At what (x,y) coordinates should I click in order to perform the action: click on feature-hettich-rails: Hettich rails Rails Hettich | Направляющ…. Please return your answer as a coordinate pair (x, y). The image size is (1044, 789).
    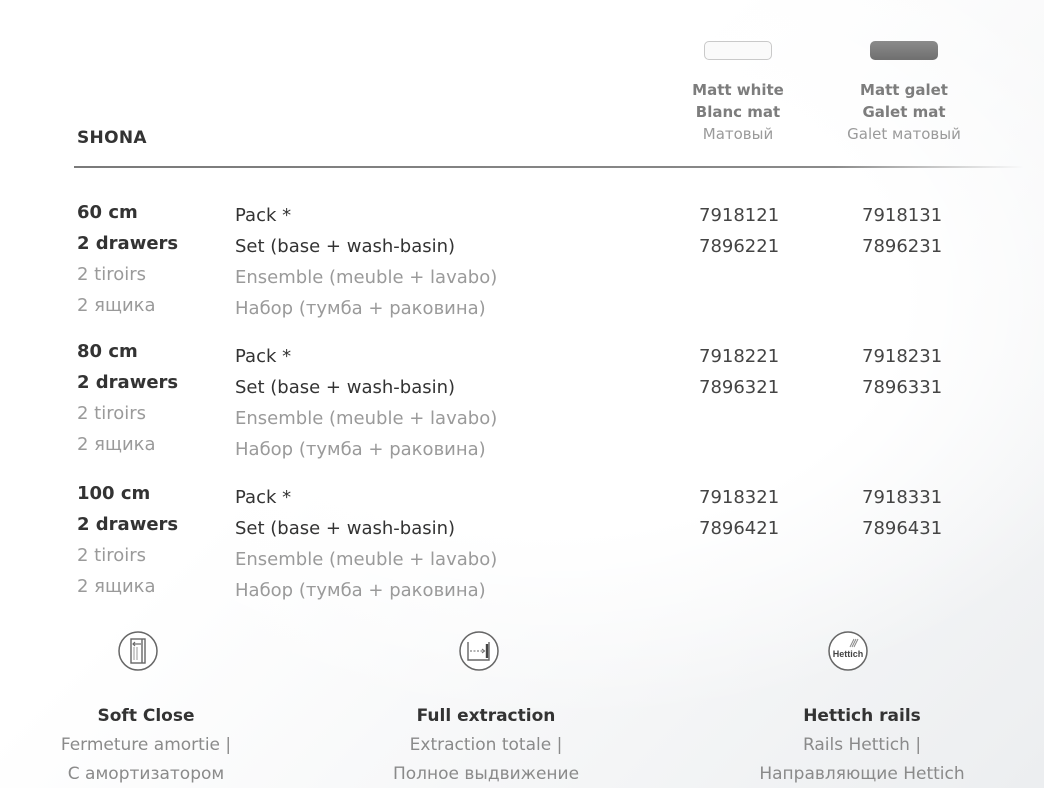
    Looking at the image, I should click on (862, 745).